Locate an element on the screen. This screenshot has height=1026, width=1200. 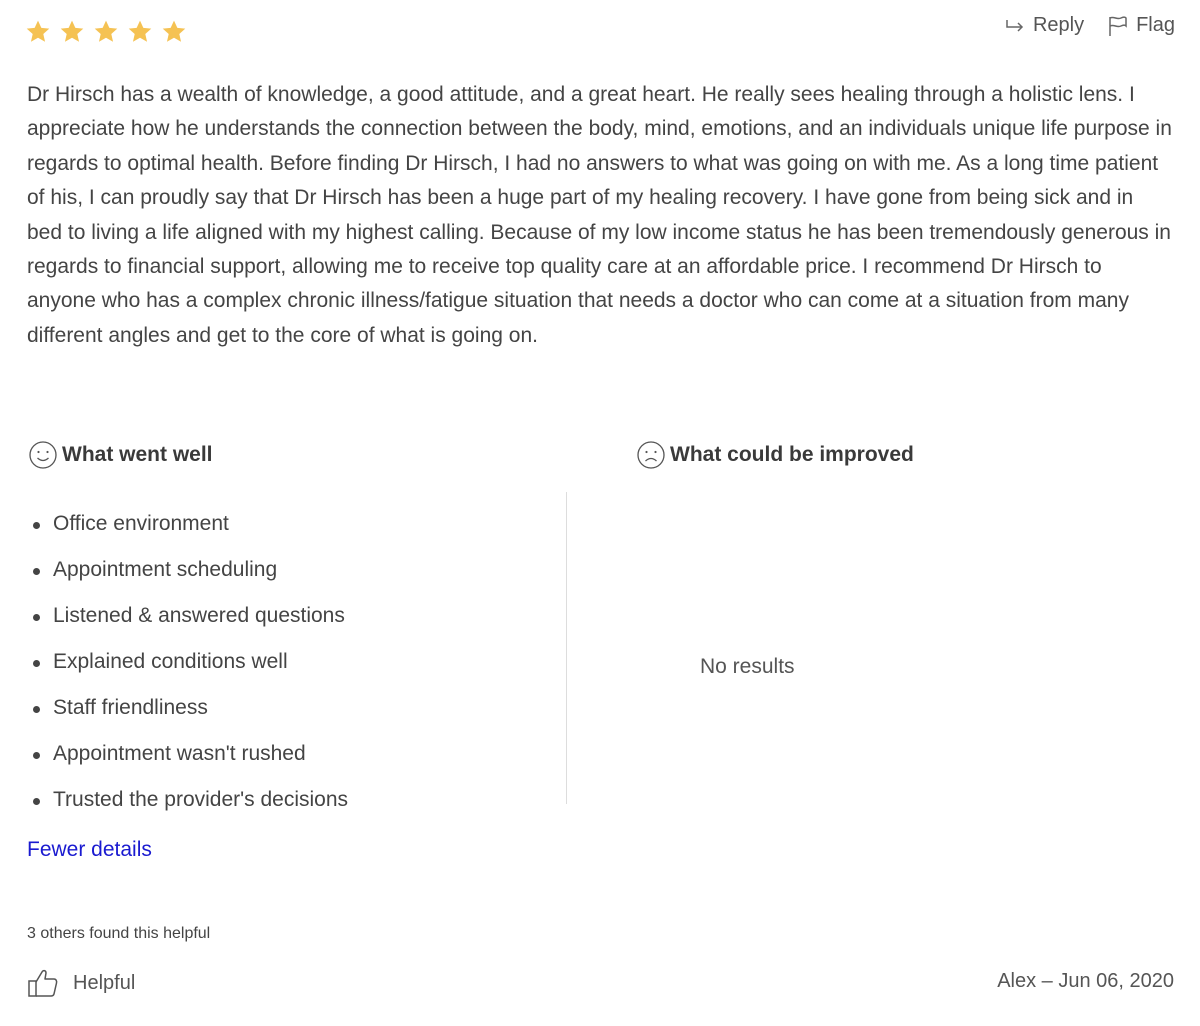
review-author-date: Alex – Jun 06, 2020 is located at coordinates (1085, 981).